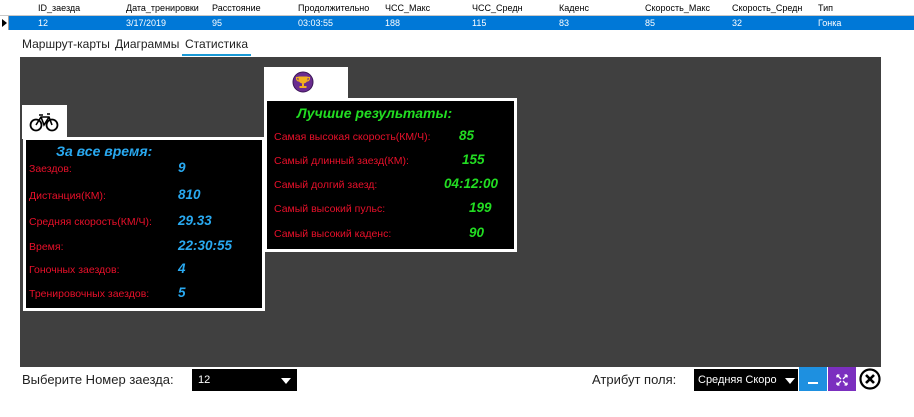 The image size is (914, 417). What do you see at coordinates (67, 196) in the screenshot?
I see `all-time-label: Дистанция(КМ):` at bounding box center [67, 196].